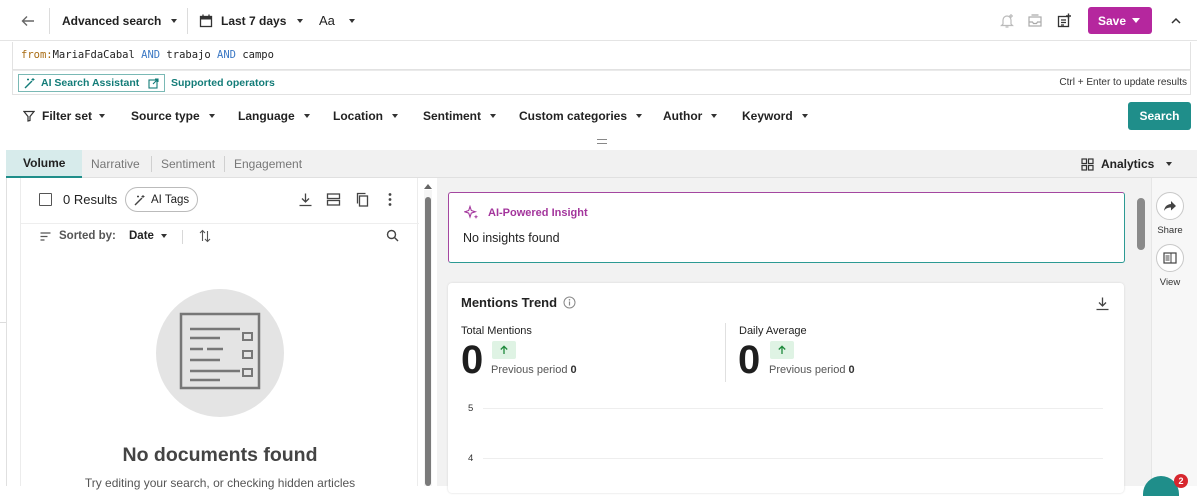 The height and width of the screenshot is (496, 1197). Describe the element at coordinates (115, 164) in the screenshot. I see `tab-narrative: Narrative` at that location.